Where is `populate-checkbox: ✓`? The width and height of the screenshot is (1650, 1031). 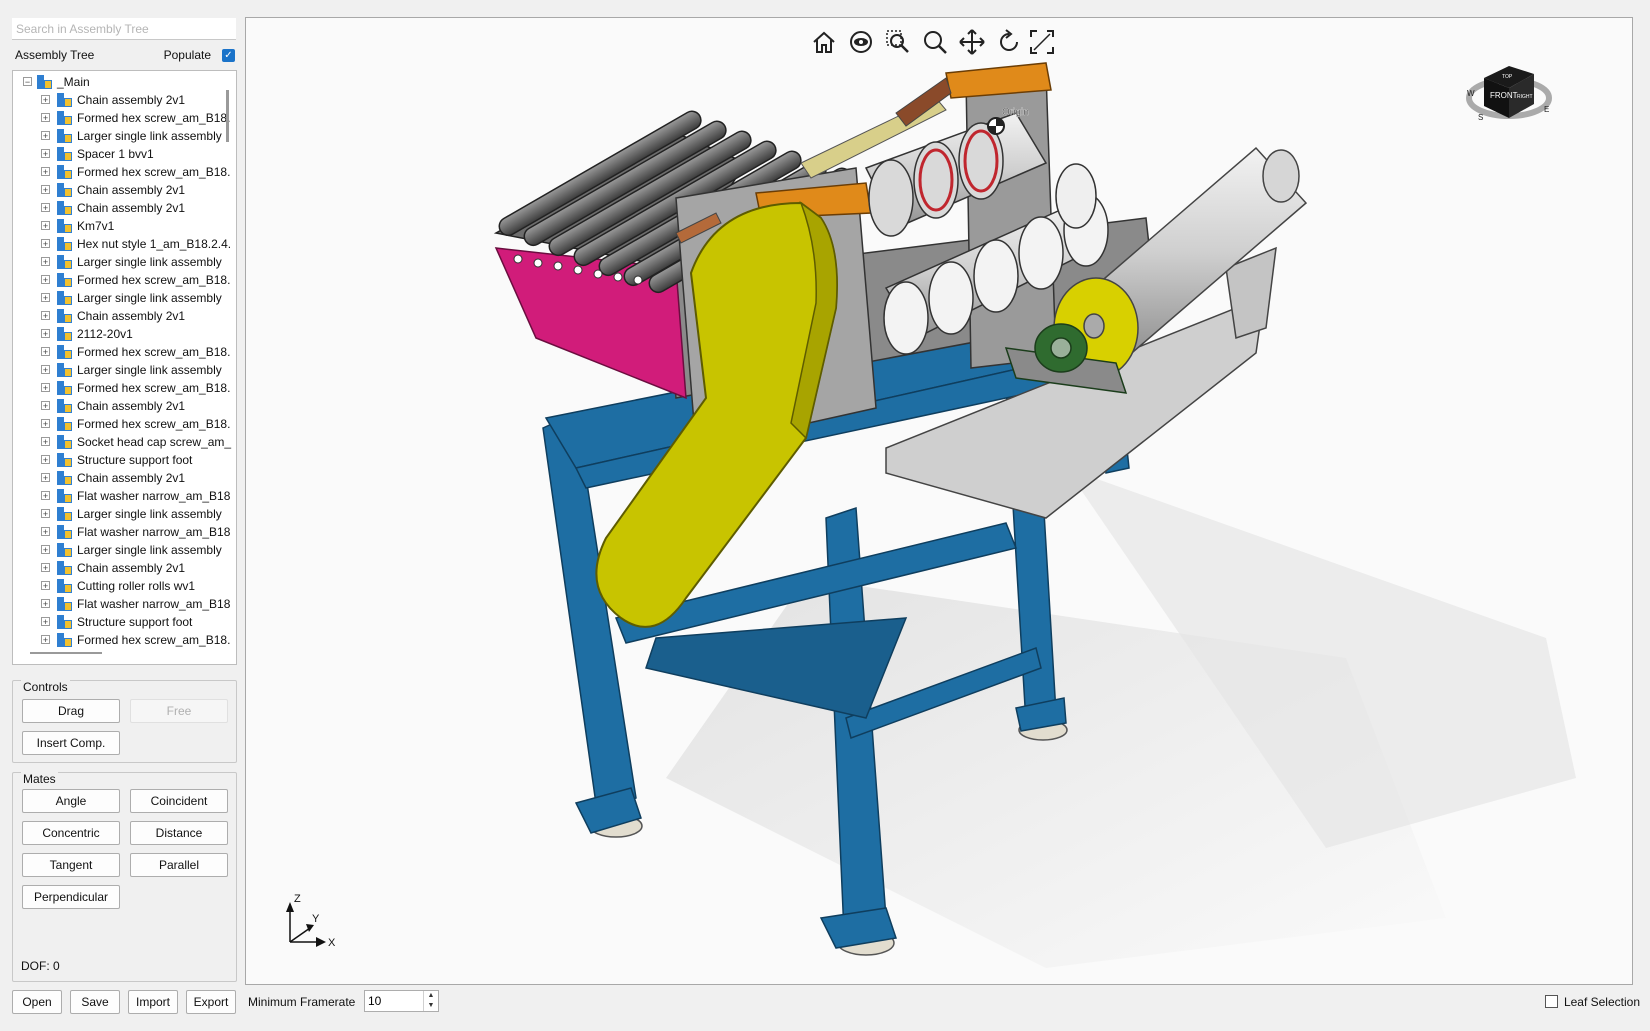
populate-checkbox: ✓ is located at coordinates (228, 55).